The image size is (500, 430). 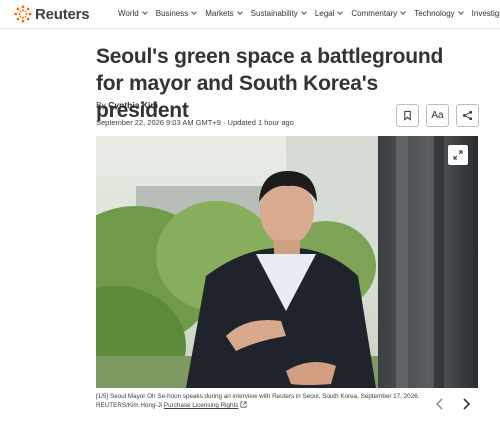 I want to click on next-photo-button, so click(x=466, y=404).